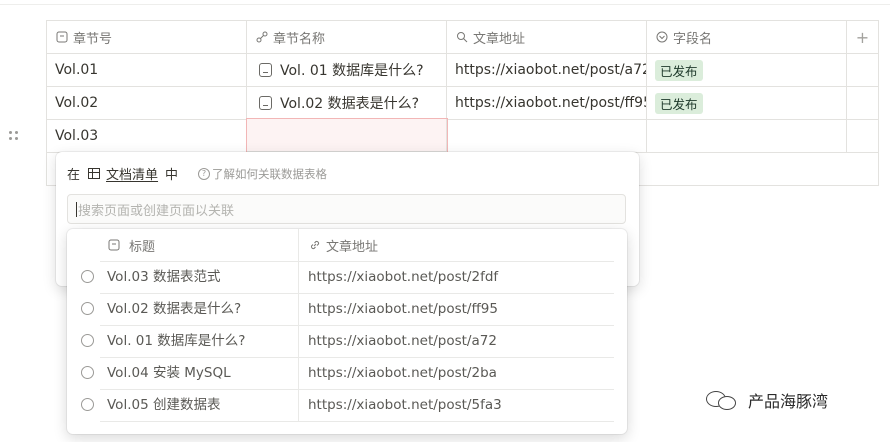 The image size is (890, 442). I want to click on list-item-url: https://xiaobot.net/post/5fa3, so click(405, 405).